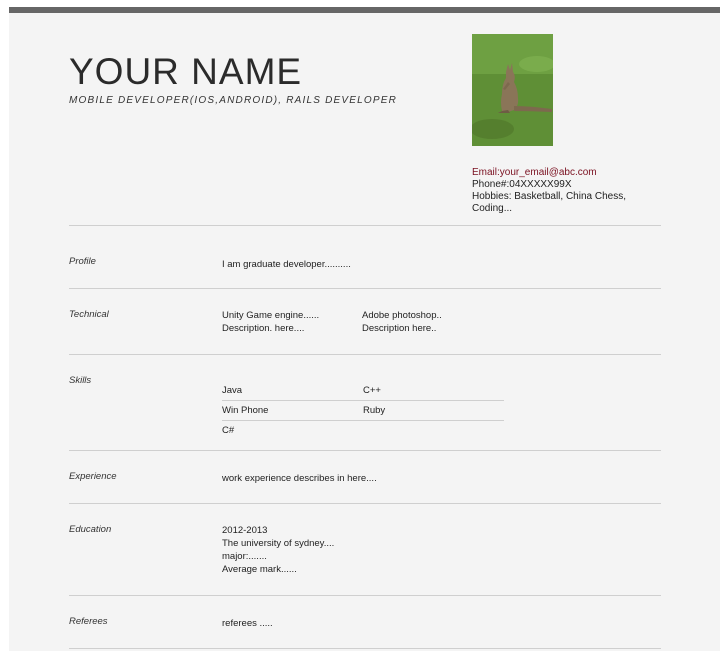 The width and height of the screenshot is (720, 651). I want to click on skill-cell: Java, so click(292, 391).